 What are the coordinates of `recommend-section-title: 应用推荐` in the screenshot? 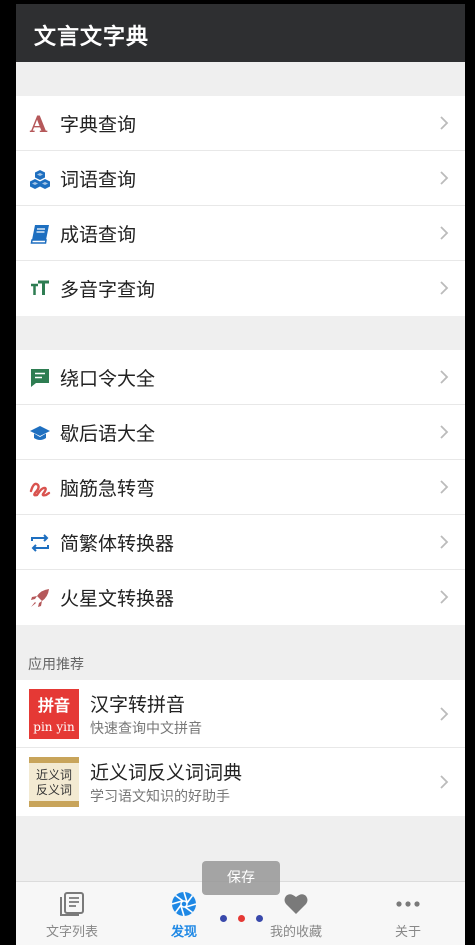 It's located at (56, 665).